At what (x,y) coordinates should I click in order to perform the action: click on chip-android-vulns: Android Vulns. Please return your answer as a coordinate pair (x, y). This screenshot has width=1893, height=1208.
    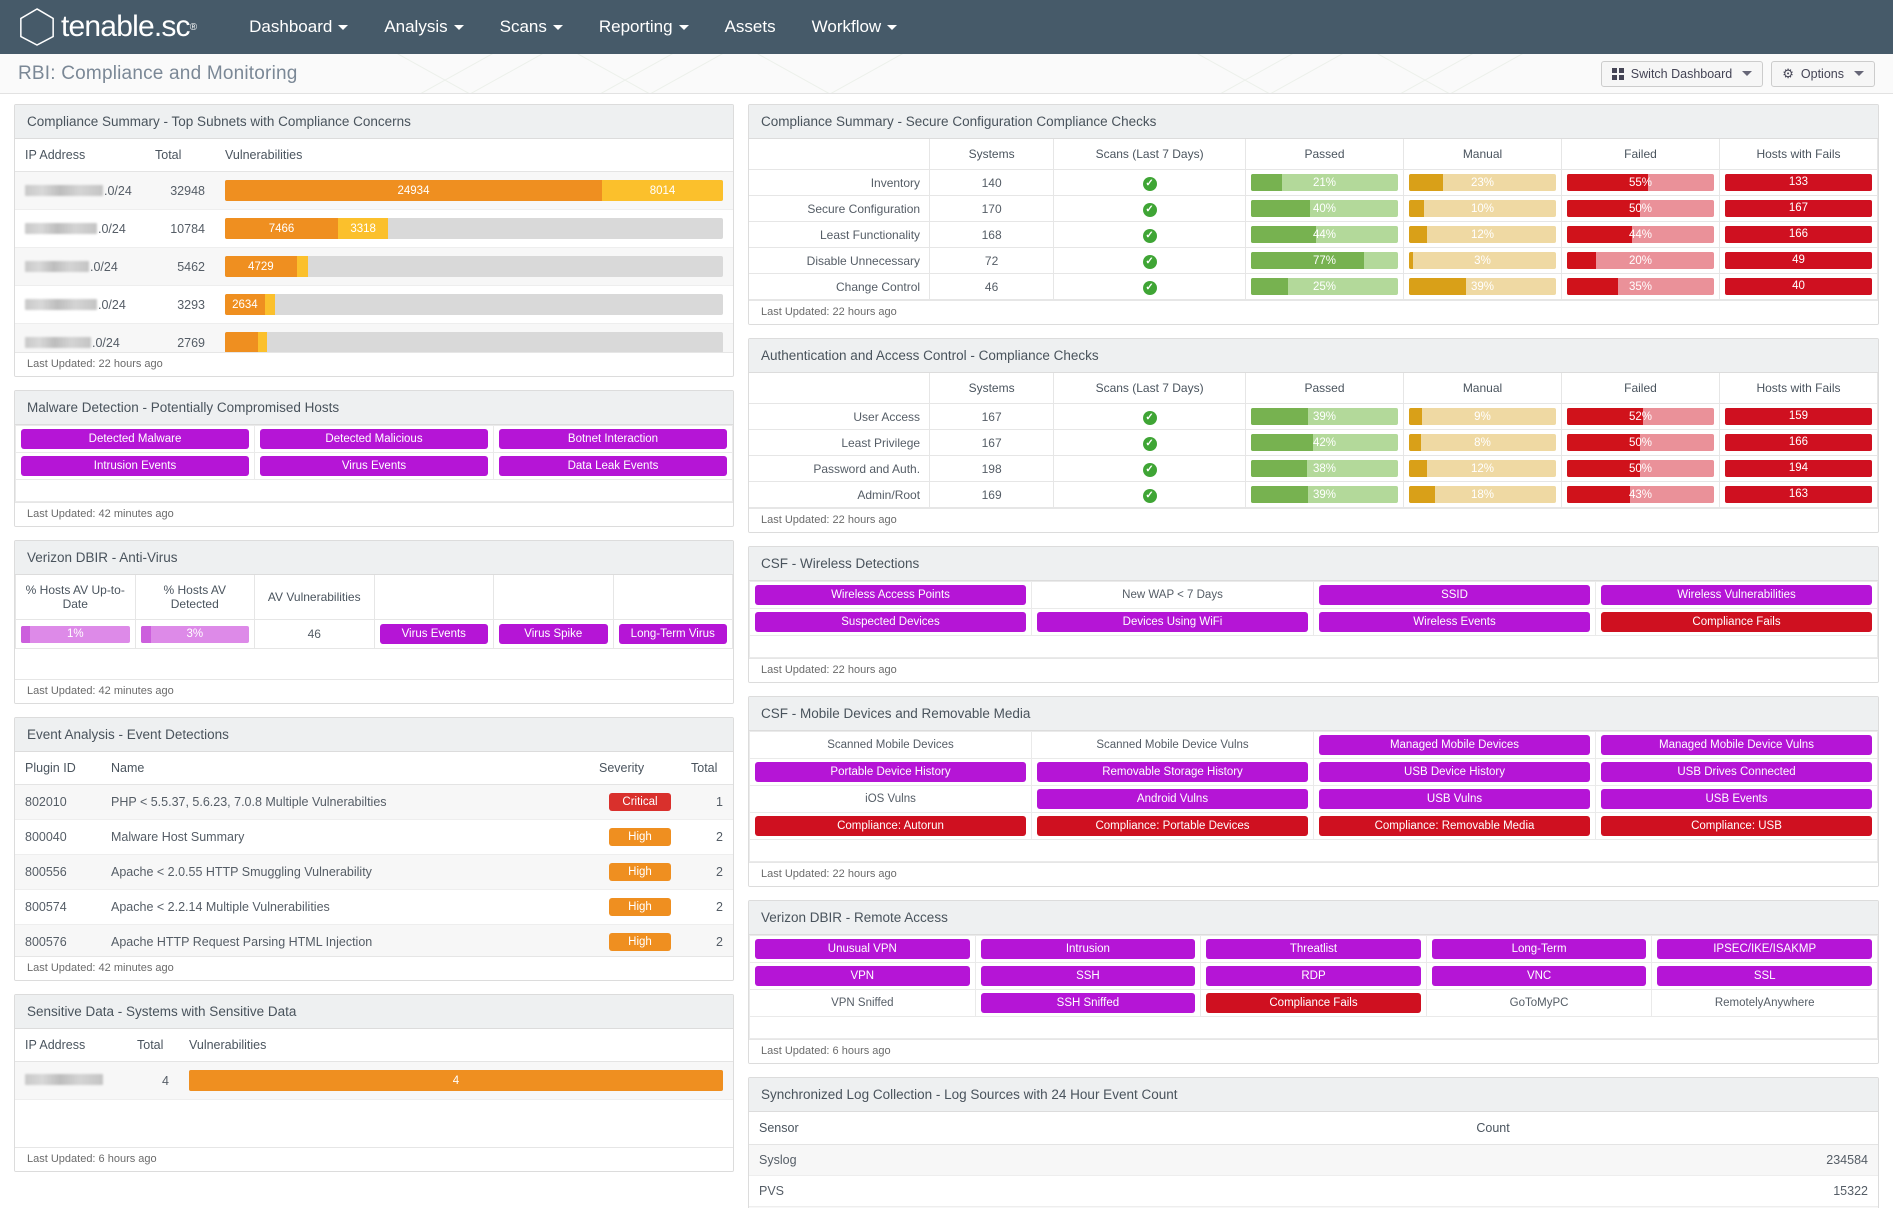
    Looking at the image, I should click on (1172, 799).